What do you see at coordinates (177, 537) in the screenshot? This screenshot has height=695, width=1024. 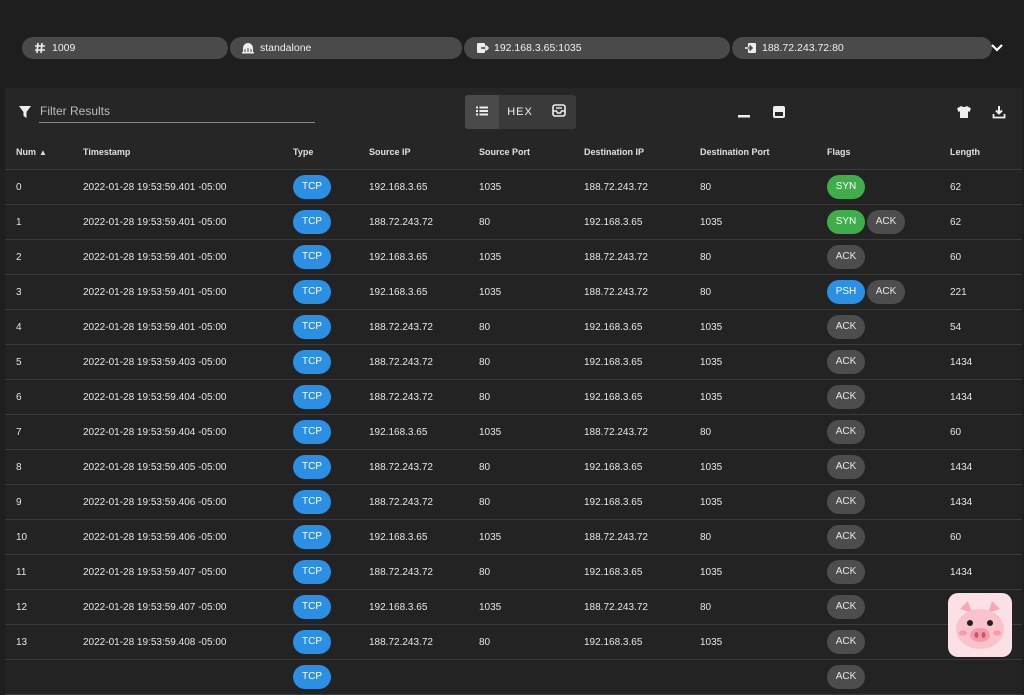 I see `cell-timestamp: 2022-01-28 19:53:59.406 -05:00` at bounding box center [177, 537].